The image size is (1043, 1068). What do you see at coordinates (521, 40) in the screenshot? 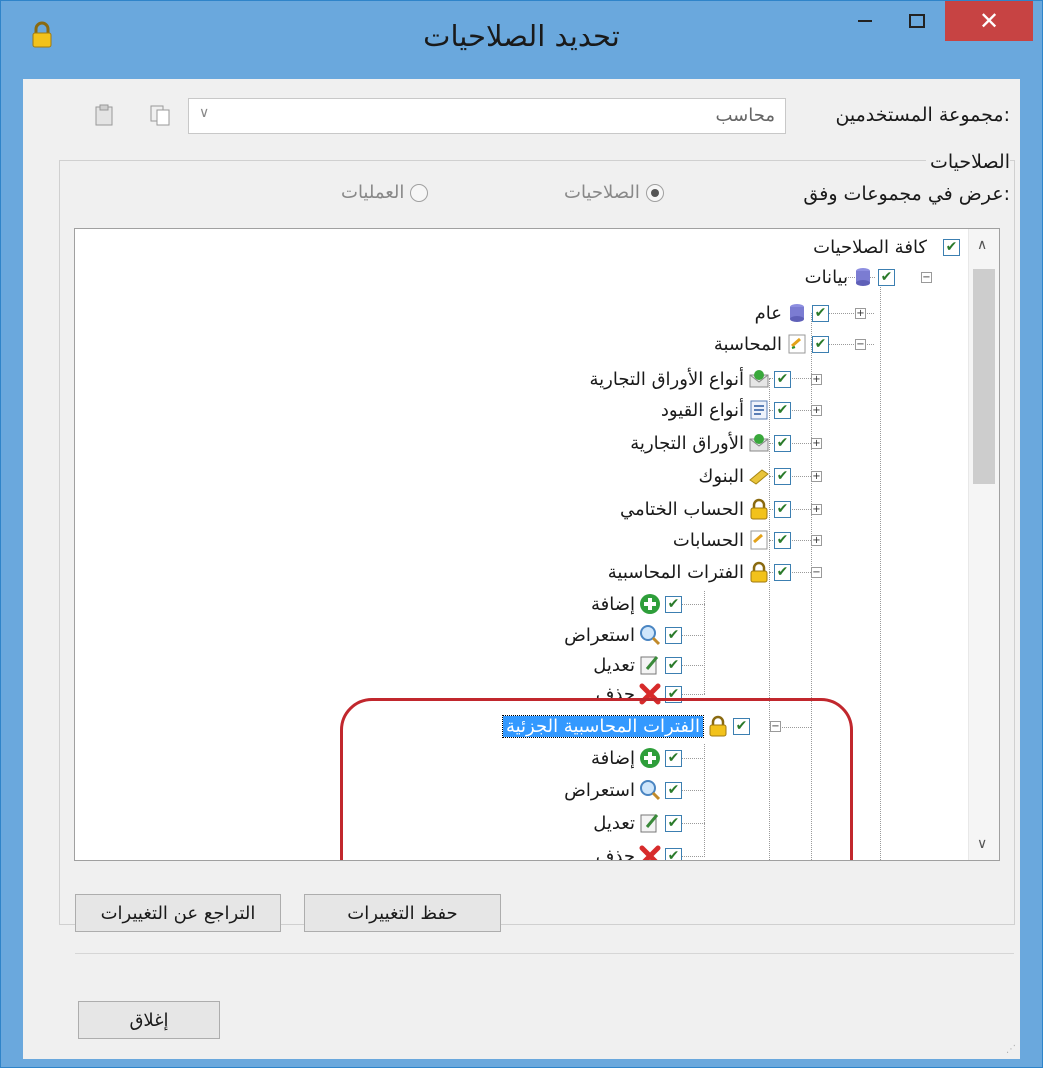
I see `title-bar: تحديد الصلاحيات ✕` at bounding box center [521, 40].